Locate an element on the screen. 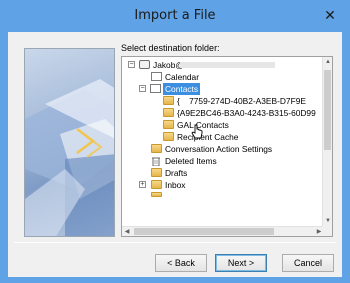  tree-item-label: Drafts is located at coordinates (176, 173).